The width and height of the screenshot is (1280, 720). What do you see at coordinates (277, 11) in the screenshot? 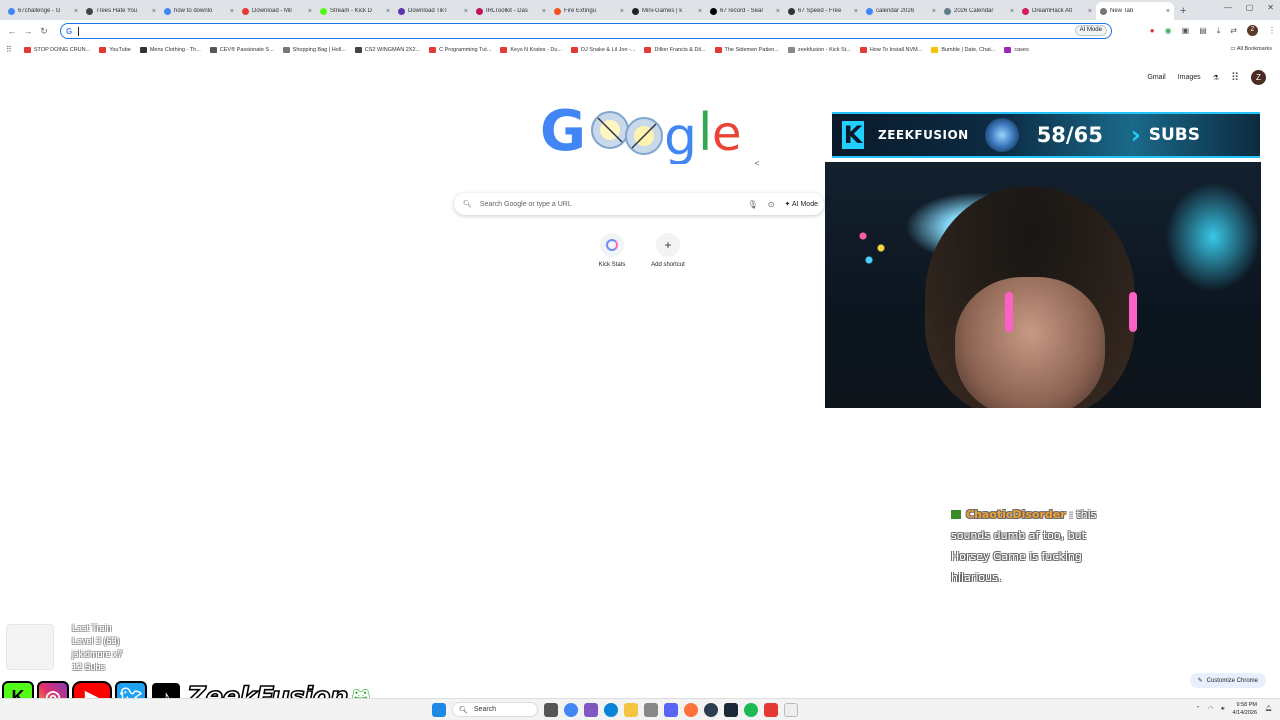
I see `browser-tab: Download - Mil ×` at bounding box center [277, 11].